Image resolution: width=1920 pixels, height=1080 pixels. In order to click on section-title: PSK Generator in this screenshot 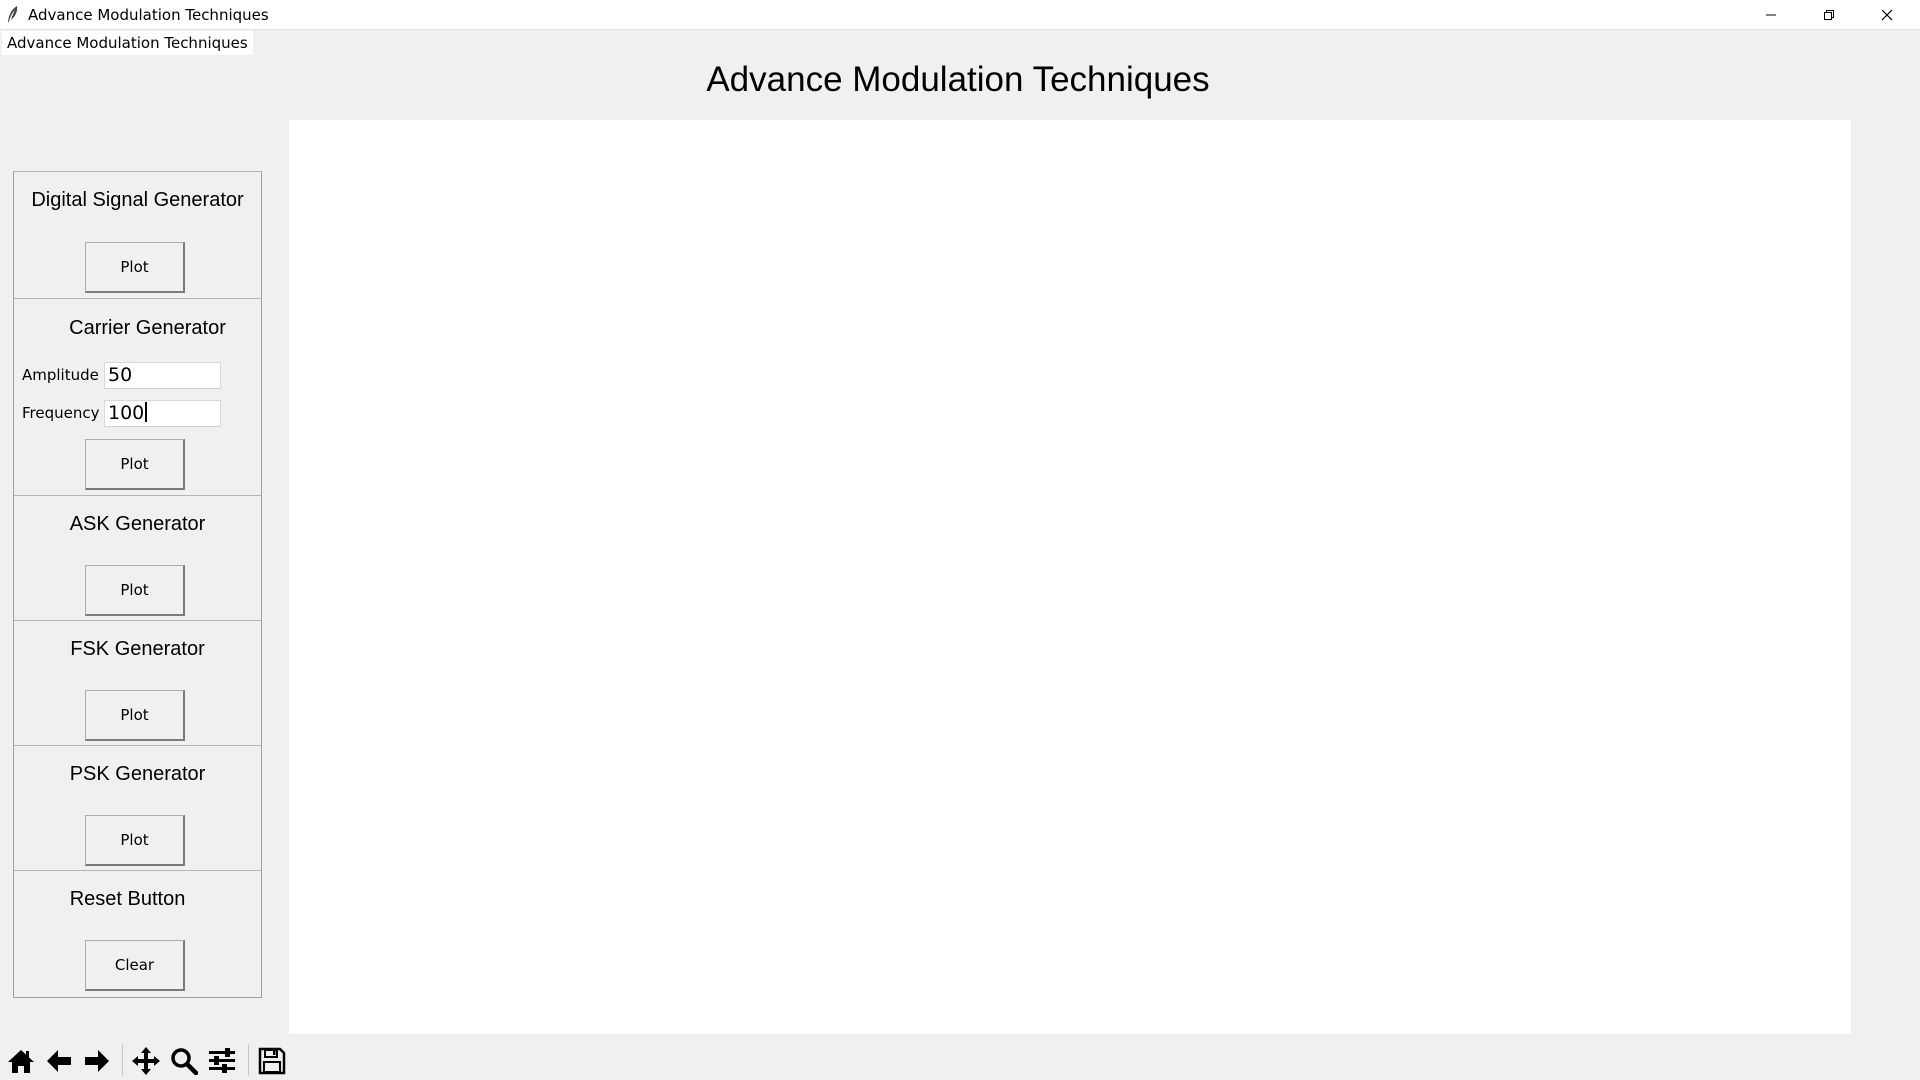, I will do `click(137, 774)`.